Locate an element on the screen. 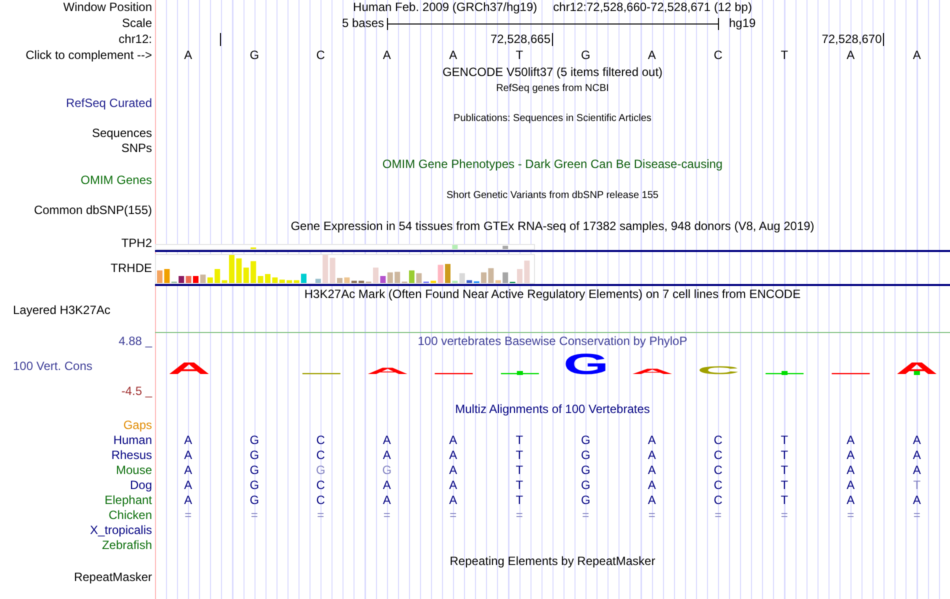 This screenshot has width=950, height=599. position-label: 72,528,665 is located at coordinates (520, 40).